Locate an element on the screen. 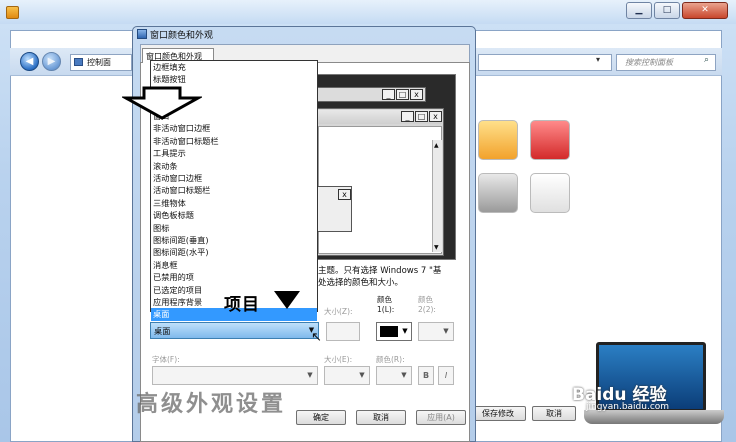 The image size is (736, 442). color-tile-white is located at coordinates (550, 193).